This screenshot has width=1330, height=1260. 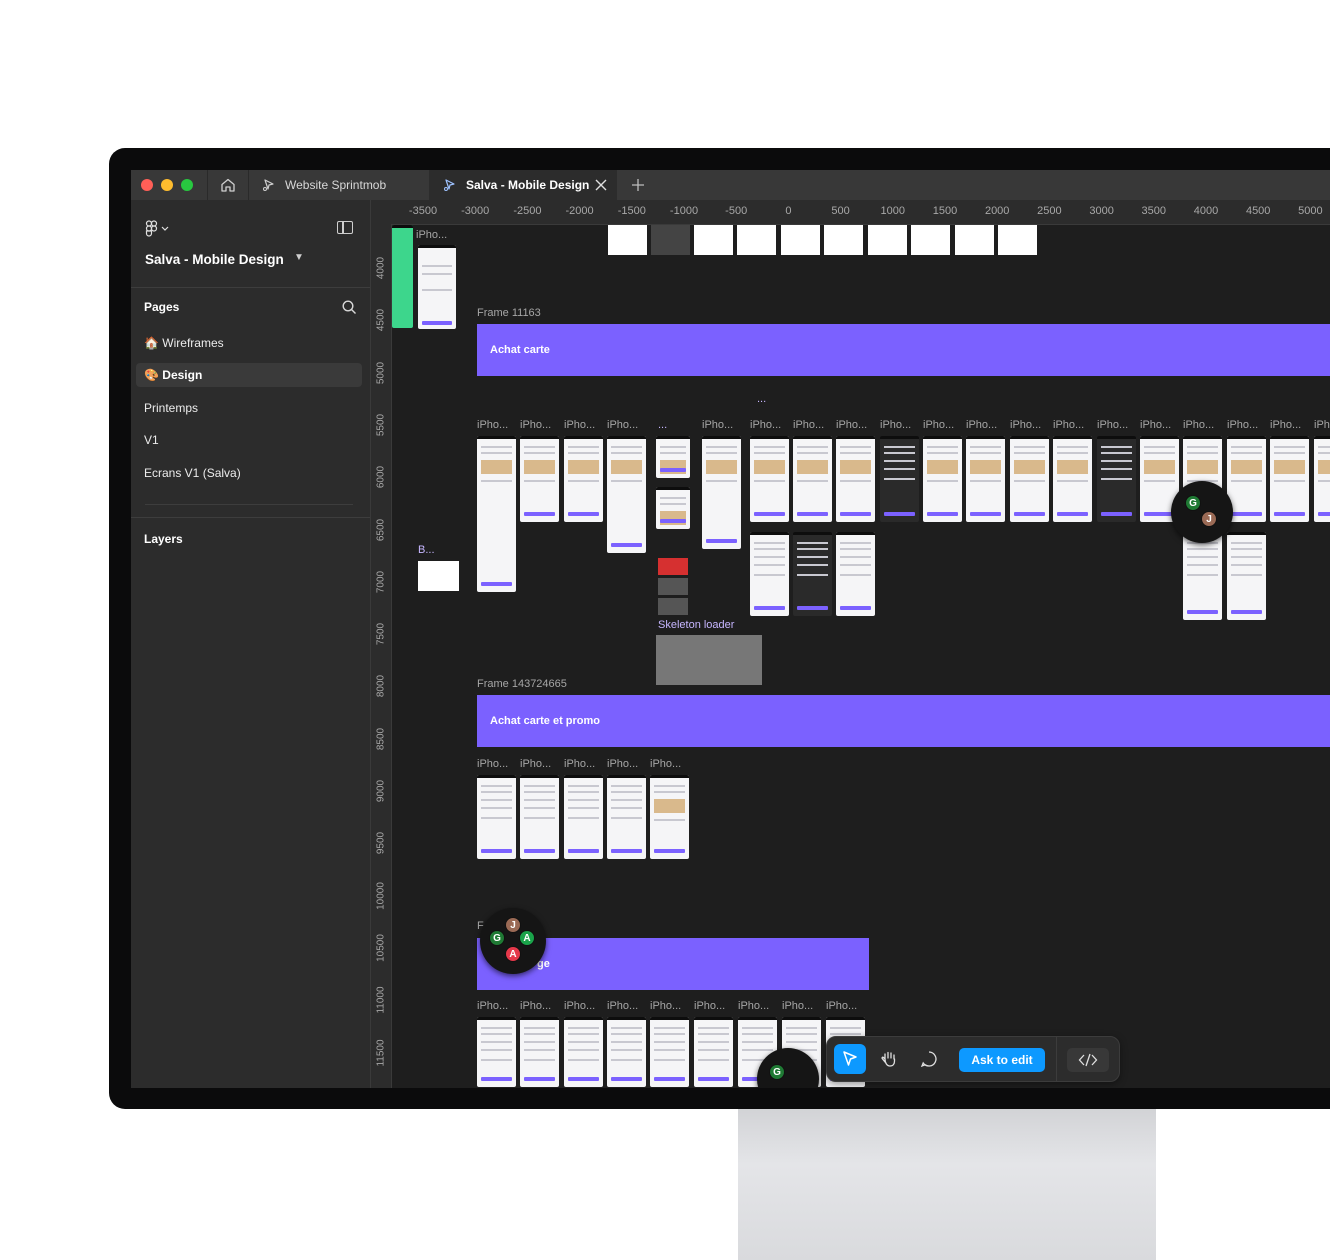 I want to click on window-zoom-button, so click(x=187, y=185).